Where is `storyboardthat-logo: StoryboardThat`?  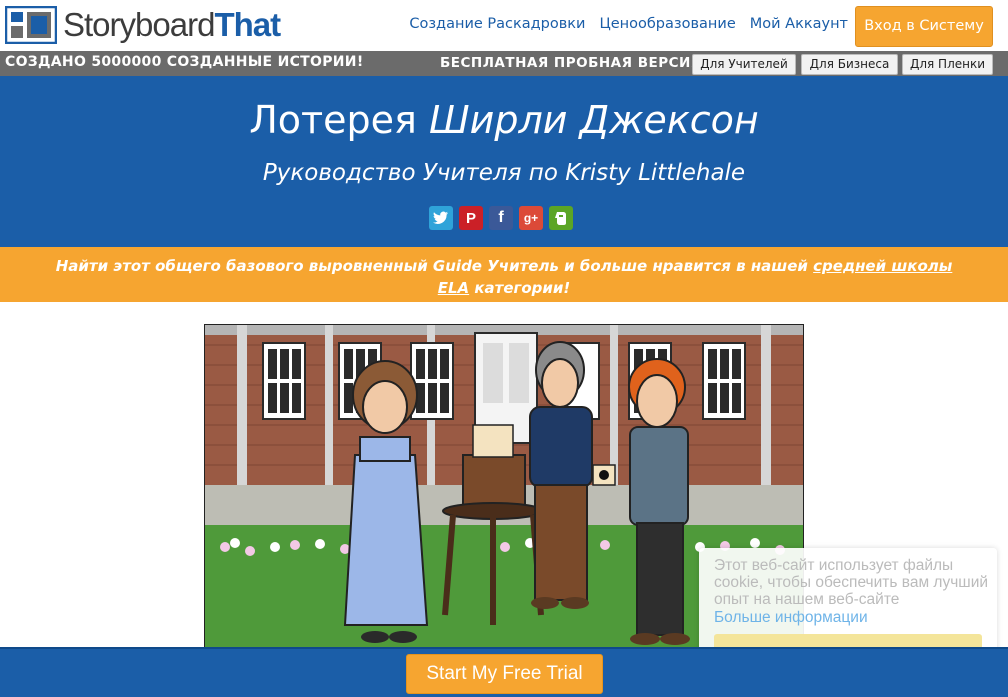
storyboardthat-logo: StoryboardThat is located at coordinates (143, 25).